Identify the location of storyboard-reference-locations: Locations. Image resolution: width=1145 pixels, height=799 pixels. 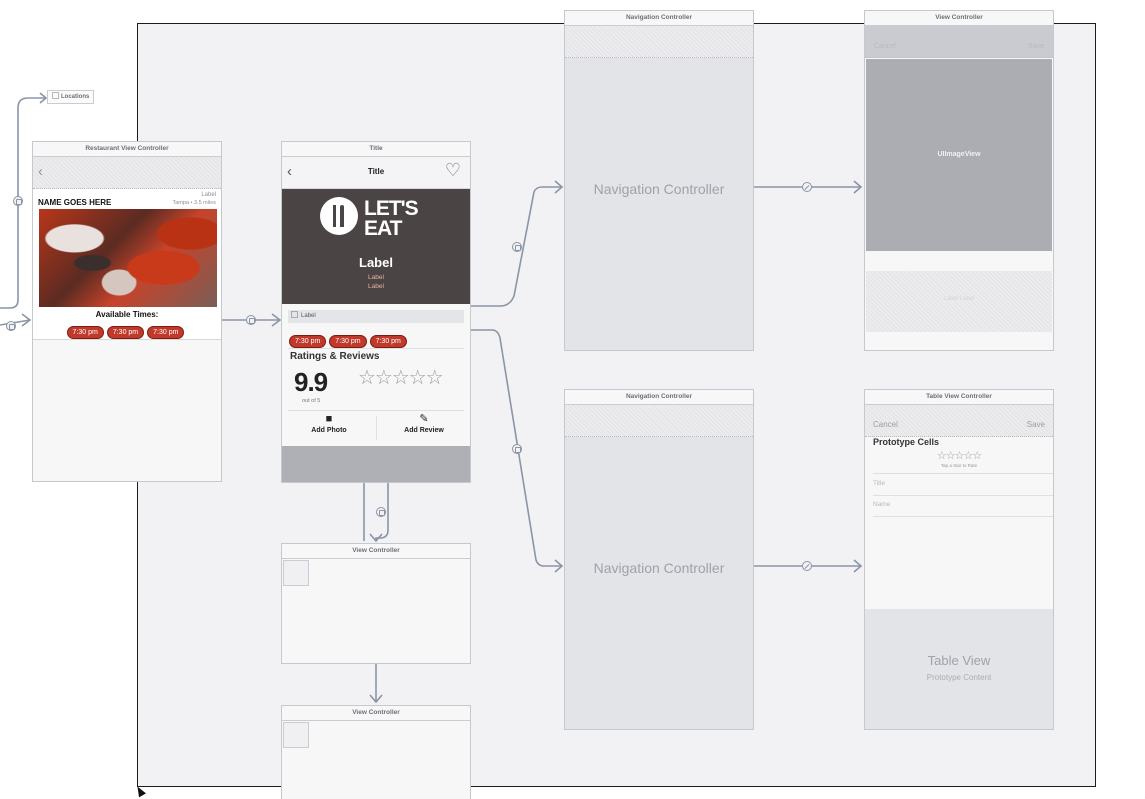
(70, 97).